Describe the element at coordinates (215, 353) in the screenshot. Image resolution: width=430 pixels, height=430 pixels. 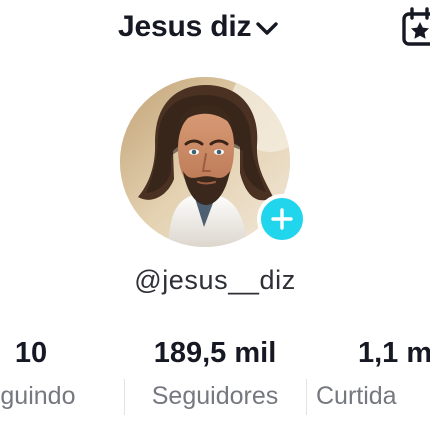
I see `followers-count: 189,5 mil` at that location.